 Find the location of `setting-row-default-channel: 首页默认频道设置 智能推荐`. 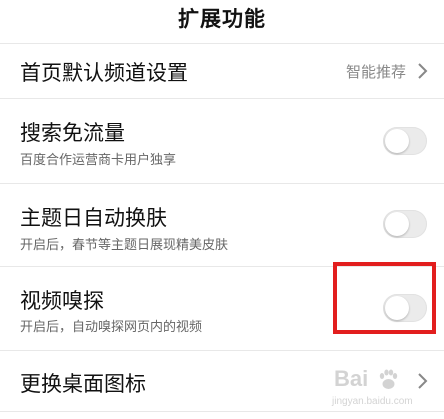

setting-row-default-channel: 首页默认频道设置 智能推荐 is located at coordinates (222, 71).